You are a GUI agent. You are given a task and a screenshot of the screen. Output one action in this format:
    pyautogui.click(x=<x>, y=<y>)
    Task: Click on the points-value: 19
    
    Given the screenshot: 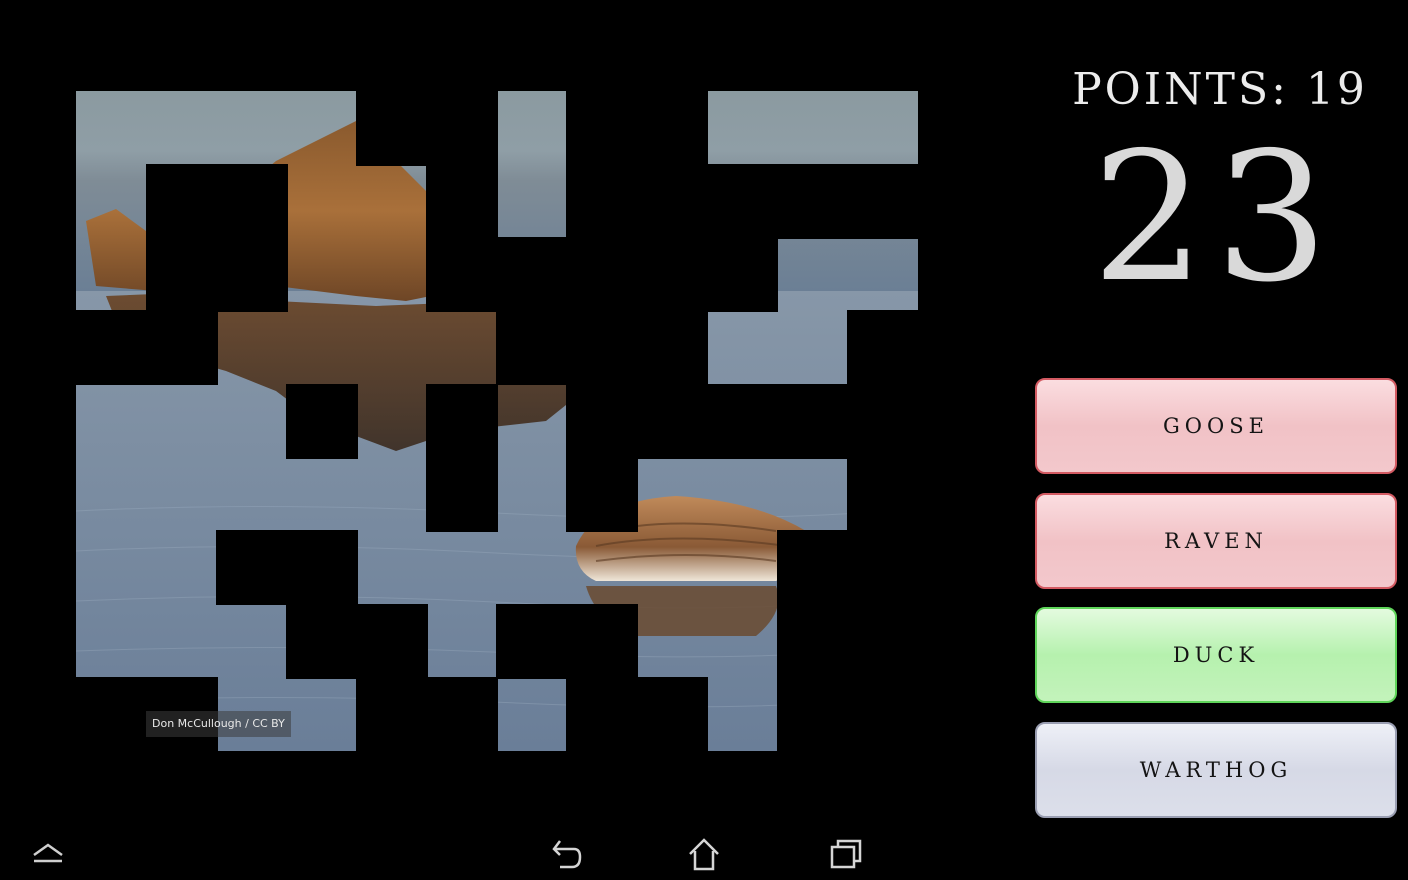 What is the action you would take?
    pyautogui.click(x=1336, y=89)
    